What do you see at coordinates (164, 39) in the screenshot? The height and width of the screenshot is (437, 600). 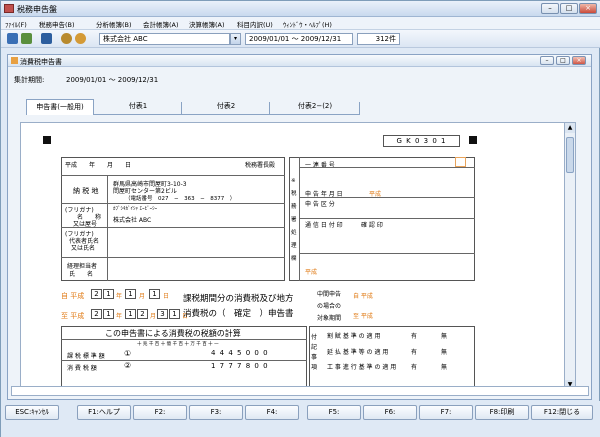 I see `company-field: 株式会社 ABC` at bounding box center [164, 39].